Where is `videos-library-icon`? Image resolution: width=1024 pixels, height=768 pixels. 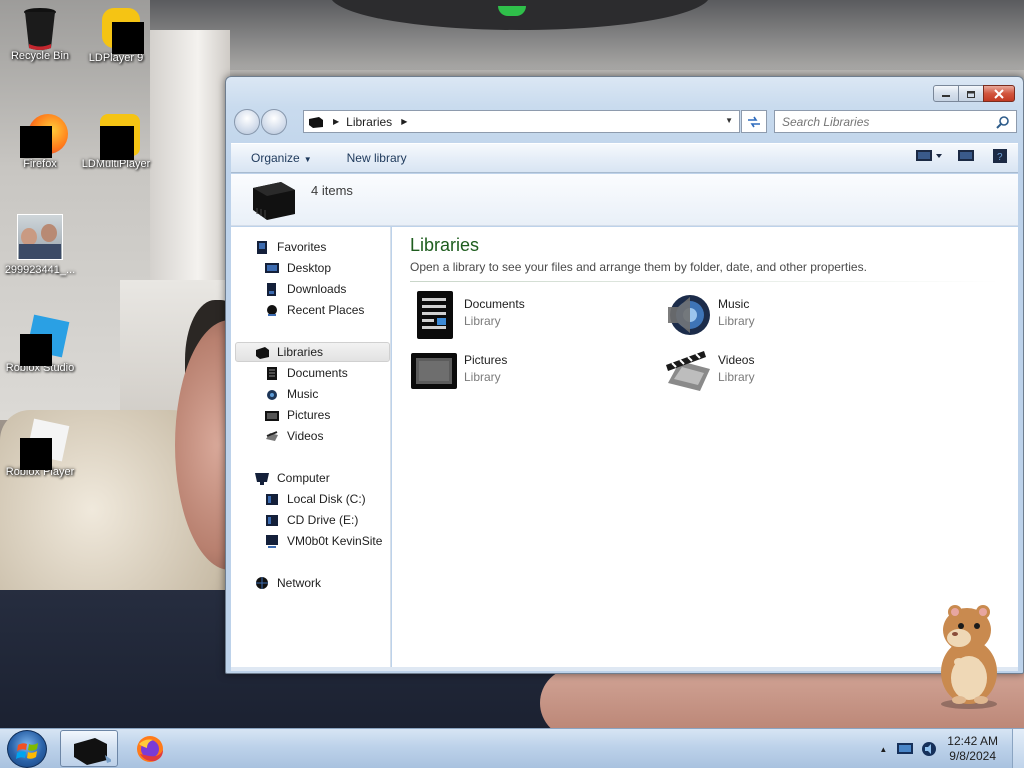 videos-library-icon is located at coordinates (688, 371).